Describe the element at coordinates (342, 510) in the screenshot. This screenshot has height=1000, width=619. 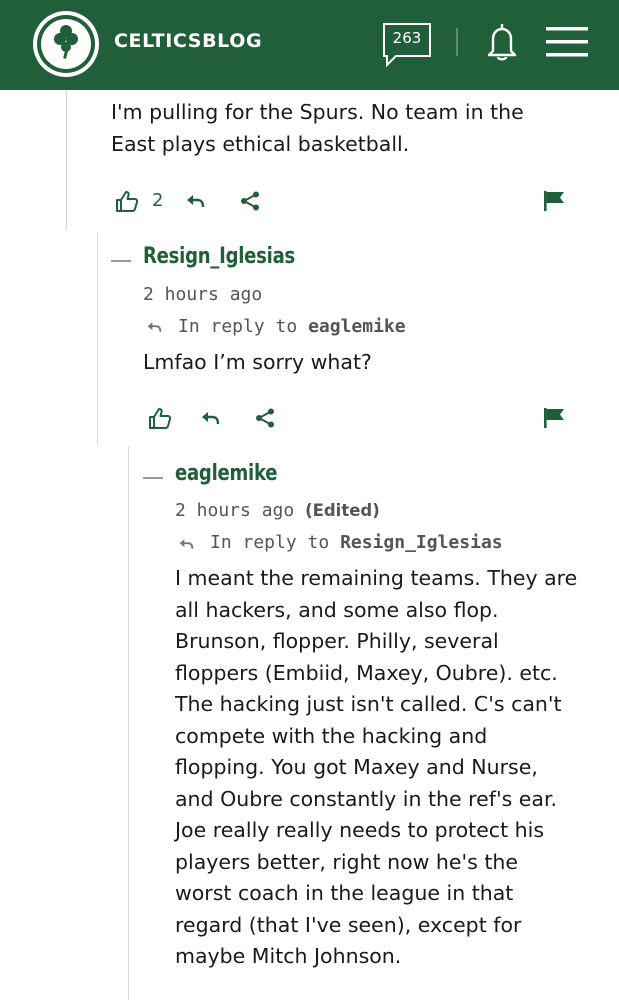
I see `edited-label: (Edited)` at that location.